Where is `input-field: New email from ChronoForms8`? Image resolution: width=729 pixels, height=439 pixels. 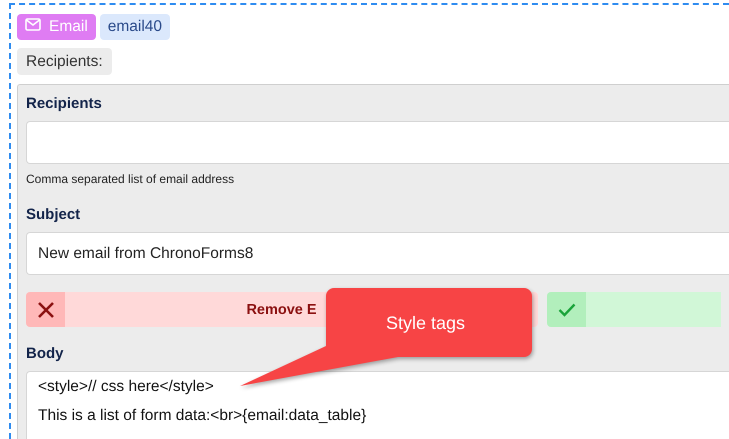
input-field: New email from ChronoForms8 is located at coordinates (377, 253).